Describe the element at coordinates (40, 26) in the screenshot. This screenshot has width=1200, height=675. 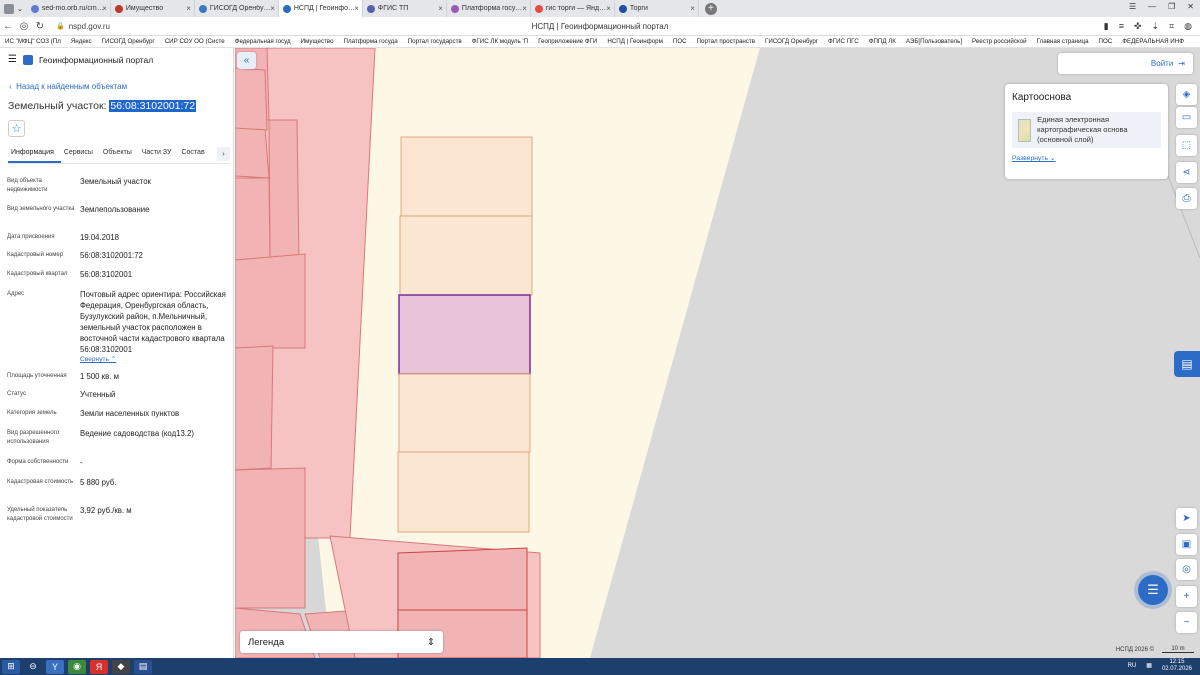
I see `reload-icon: ↻` at that location.